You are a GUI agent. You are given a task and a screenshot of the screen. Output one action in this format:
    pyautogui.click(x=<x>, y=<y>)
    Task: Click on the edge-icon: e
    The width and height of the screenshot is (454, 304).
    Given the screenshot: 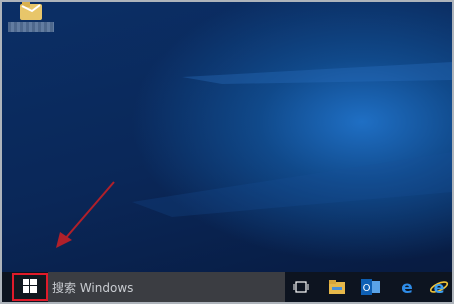 What is the action you would take?
    pyautogui.click(x=407, y=287)
    